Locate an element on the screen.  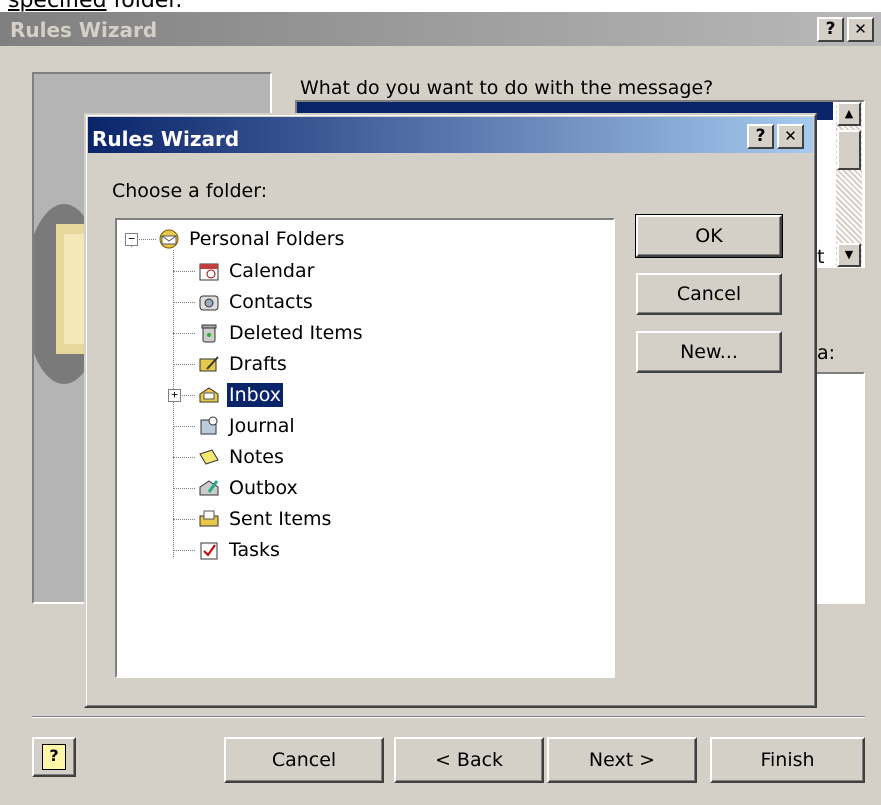
dialog-close-button: ✕ is located at coordinates (790, 136).